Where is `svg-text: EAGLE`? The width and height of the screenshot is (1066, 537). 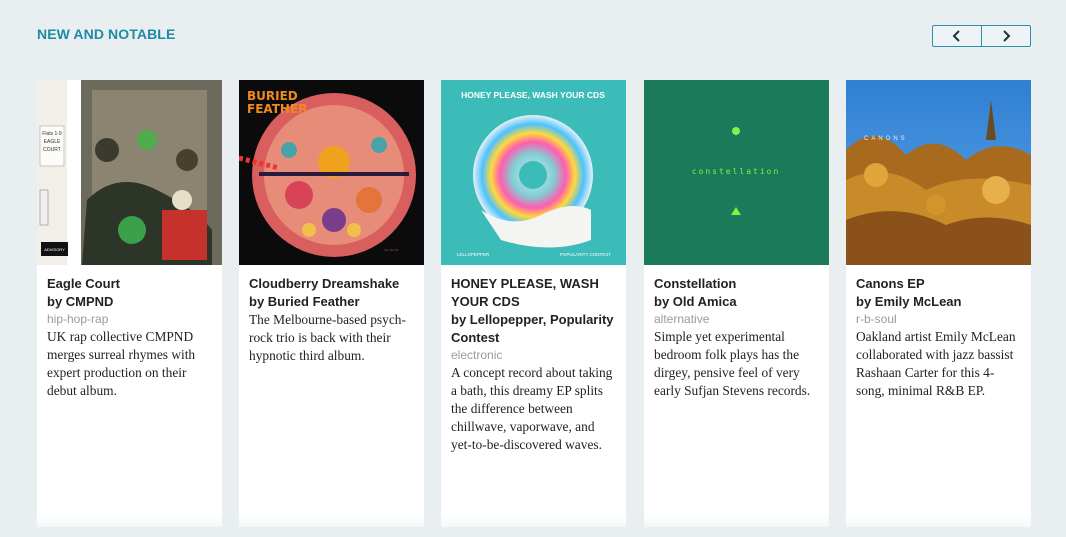
svg-text: EAGLE is located at coordinates (52, 142).